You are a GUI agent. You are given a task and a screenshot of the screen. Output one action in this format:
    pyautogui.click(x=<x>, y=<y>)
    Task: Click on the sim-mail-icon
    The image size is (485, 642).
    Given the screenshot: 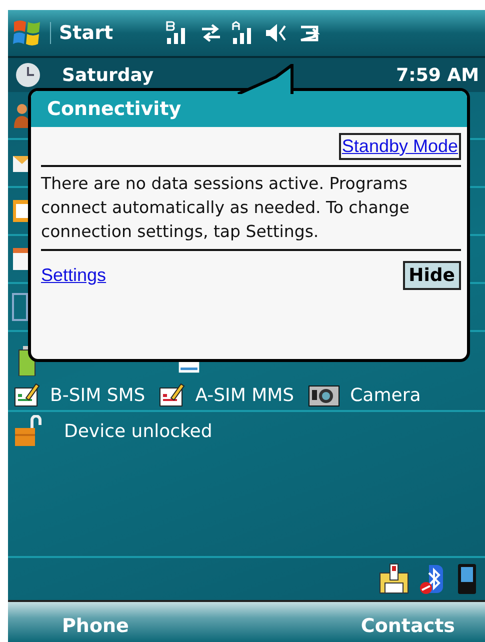 What is the action you would take?
    pyautogui.click(x=394, y=579)
    